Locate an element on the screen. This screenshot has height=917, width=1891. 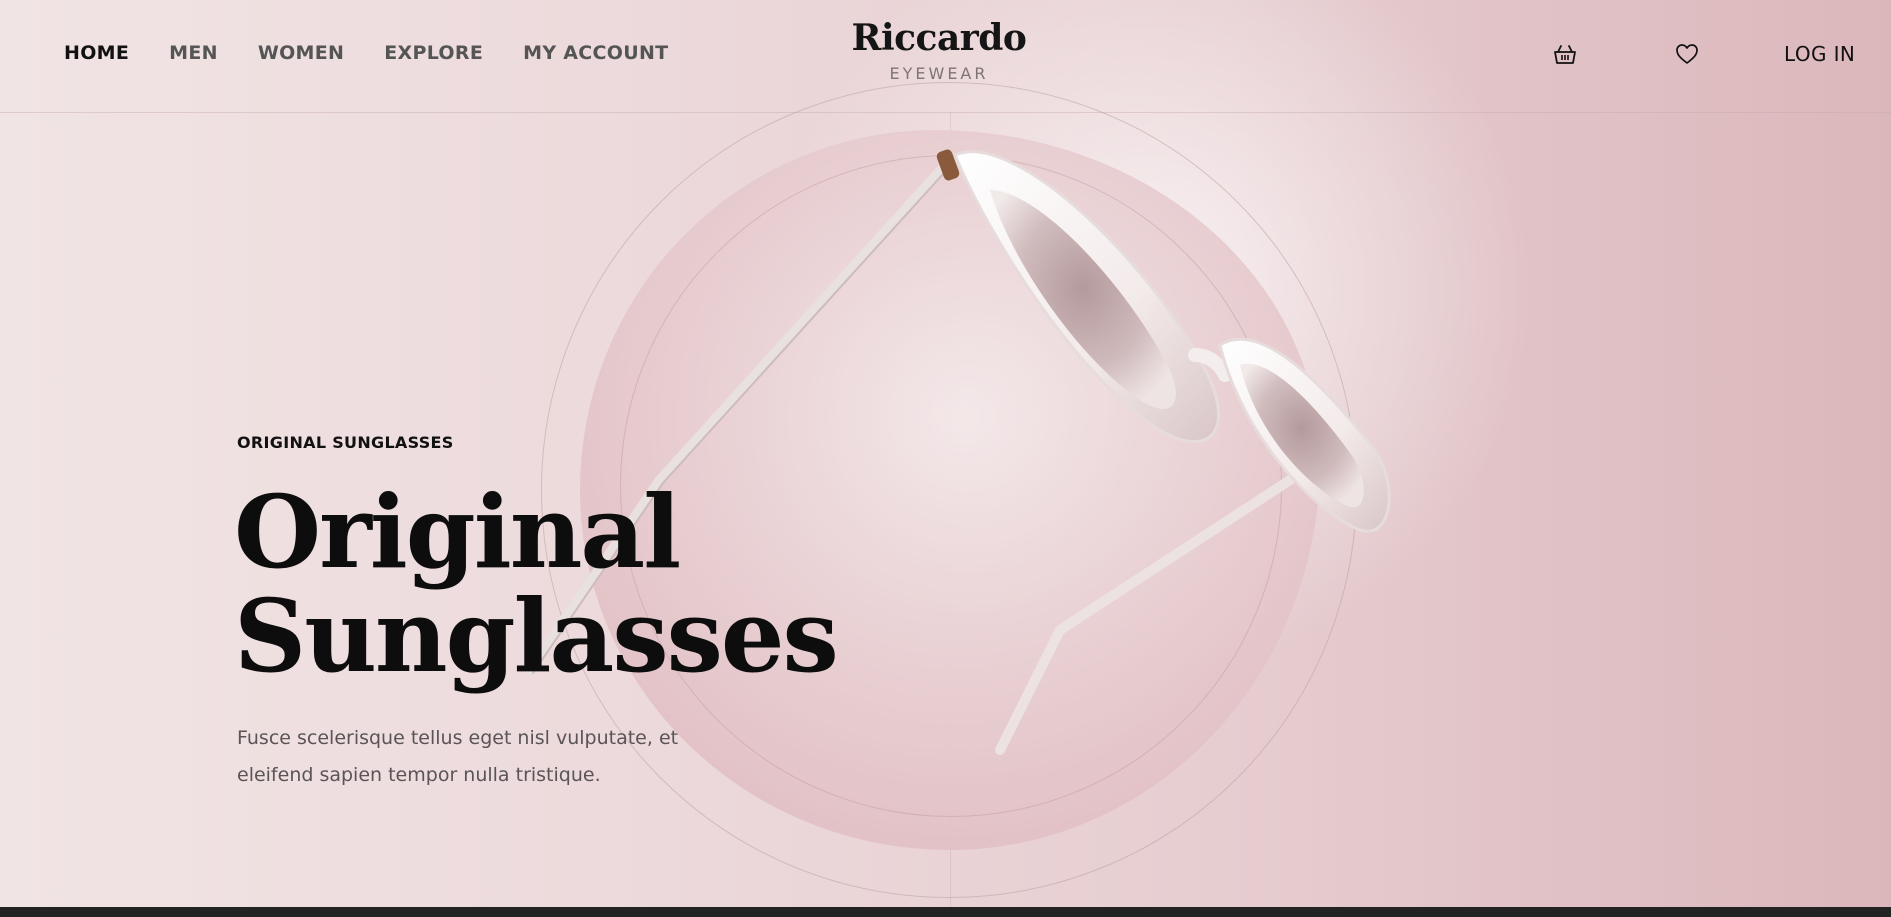
nav-item-home: HOME is located at coordinates (96, 53).